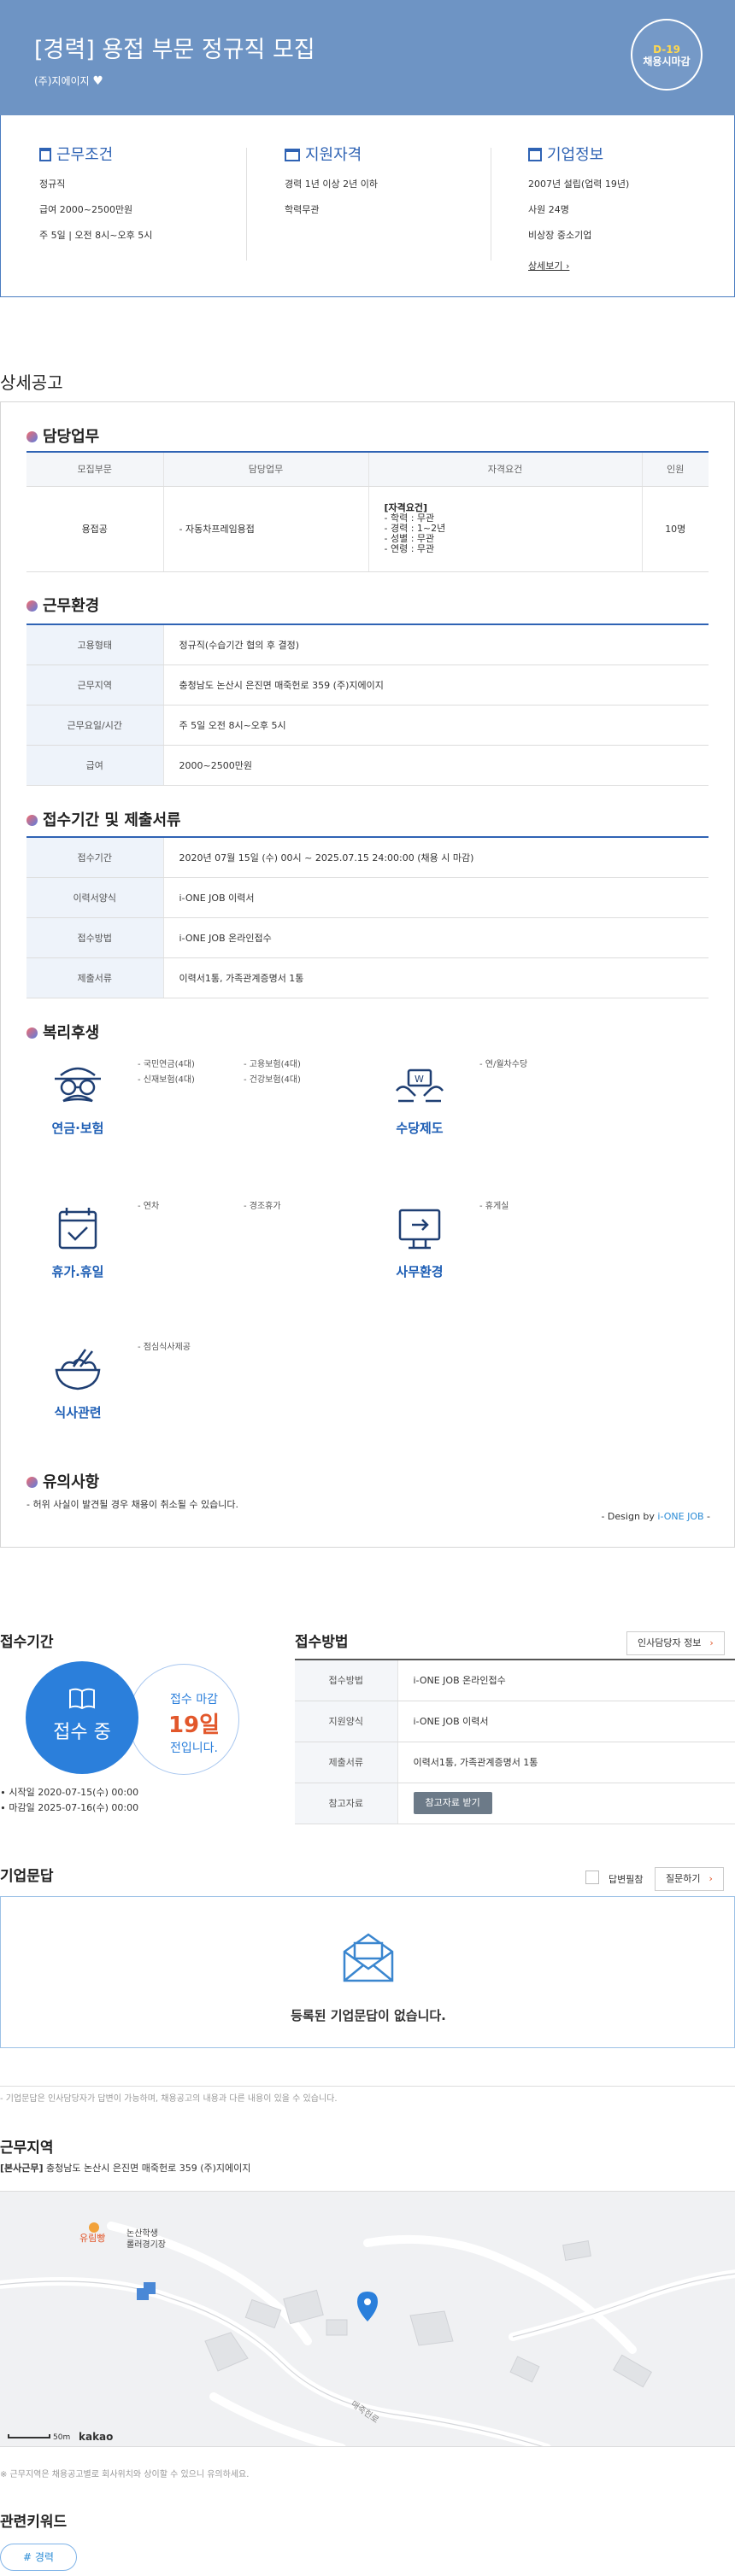 This screenshot has height=2576, width=735. What do you see at coordinates (71, 437) in the screenshot?
I see `duty-title: 담당업무` at bounding box center [71, 437].